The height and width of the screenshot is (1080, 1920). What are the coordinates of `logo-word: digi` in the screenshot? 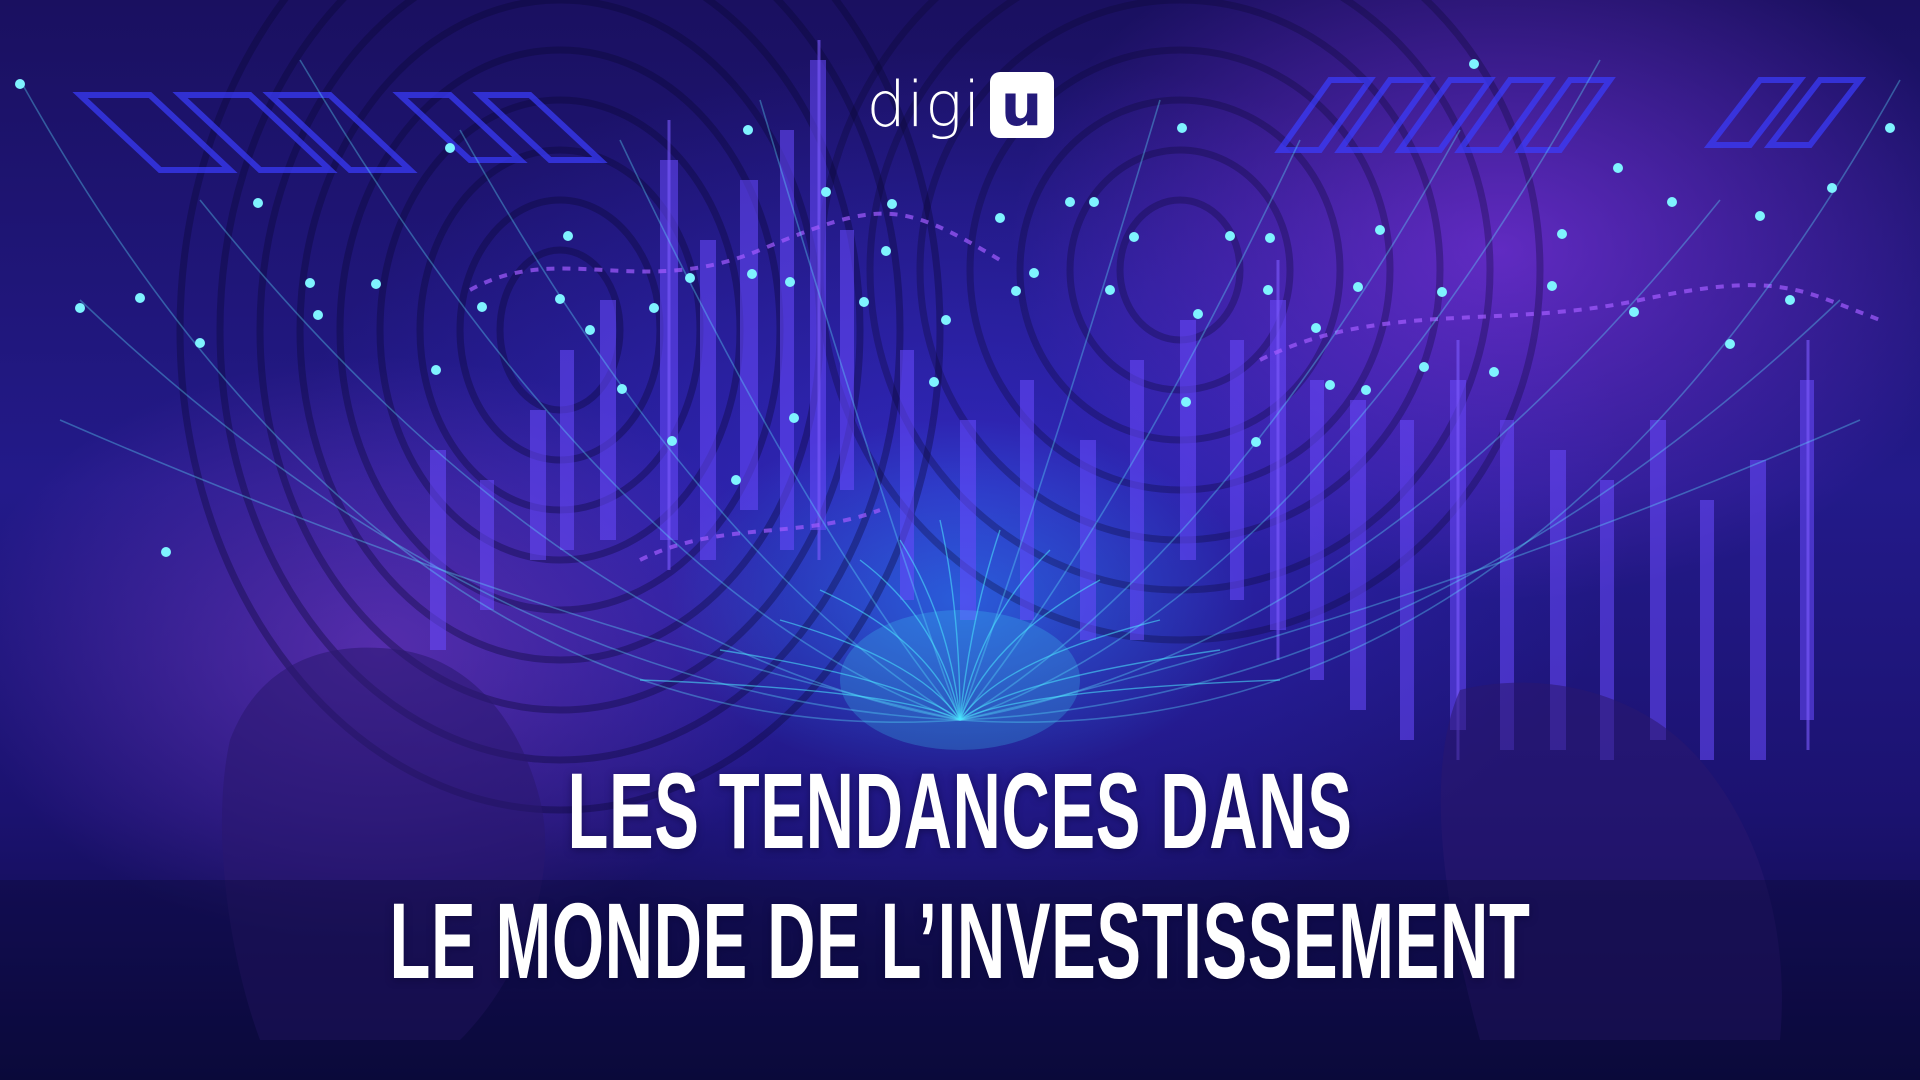 It's located at (924, 104).